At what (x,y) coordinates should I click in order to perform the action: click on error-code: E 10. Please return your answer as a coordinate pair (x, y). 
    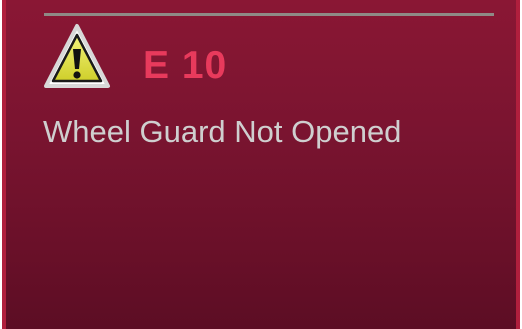
    Looking at the image, I should click on (185, 65).